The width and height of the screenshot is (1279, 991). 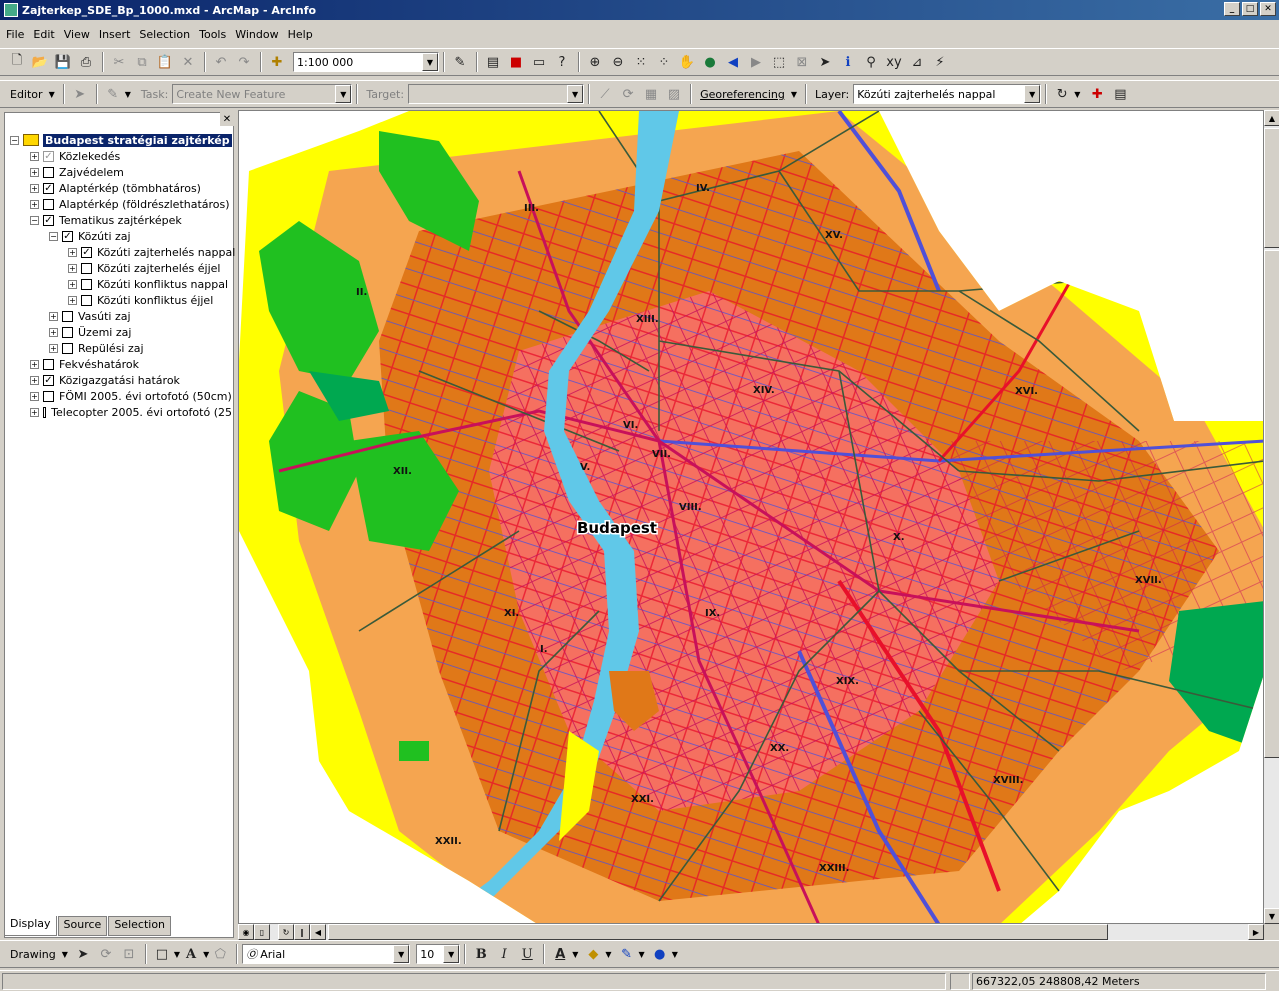 What do you see at coordinates (144, 268) in the screenshot?
I see `toc-layer: + Közúti zajterhelés éjjel` at bounding box center [144, 268].